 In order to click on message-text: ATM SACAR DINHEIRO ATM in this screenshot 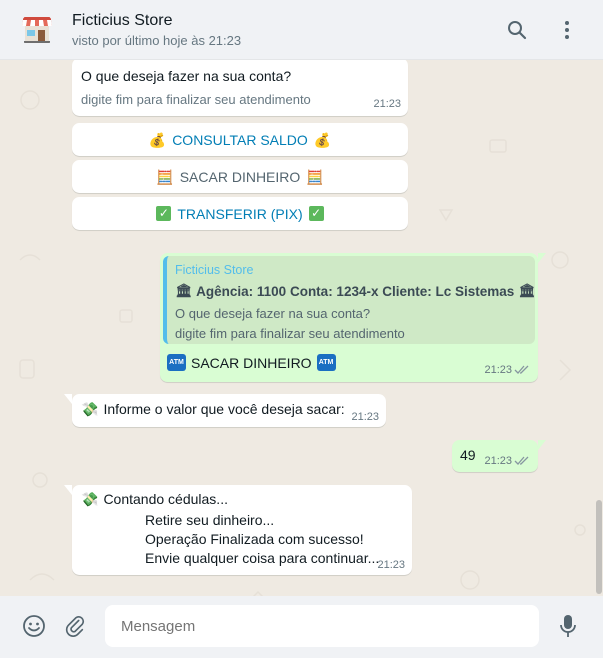, I will do `click(251, 362)`.